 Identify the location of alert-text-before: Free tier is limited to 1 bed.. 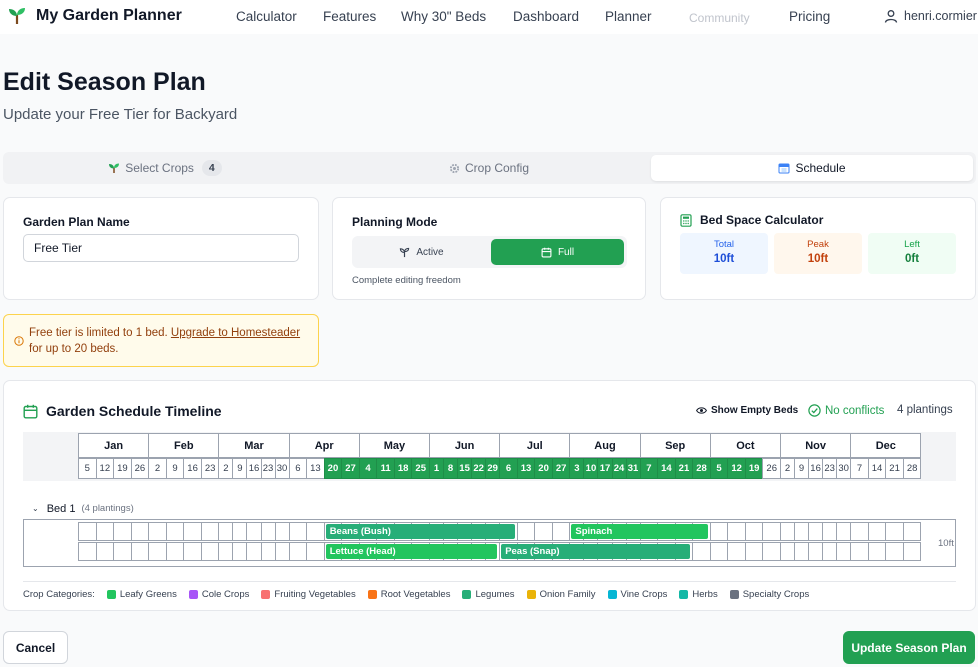
(100, 333).